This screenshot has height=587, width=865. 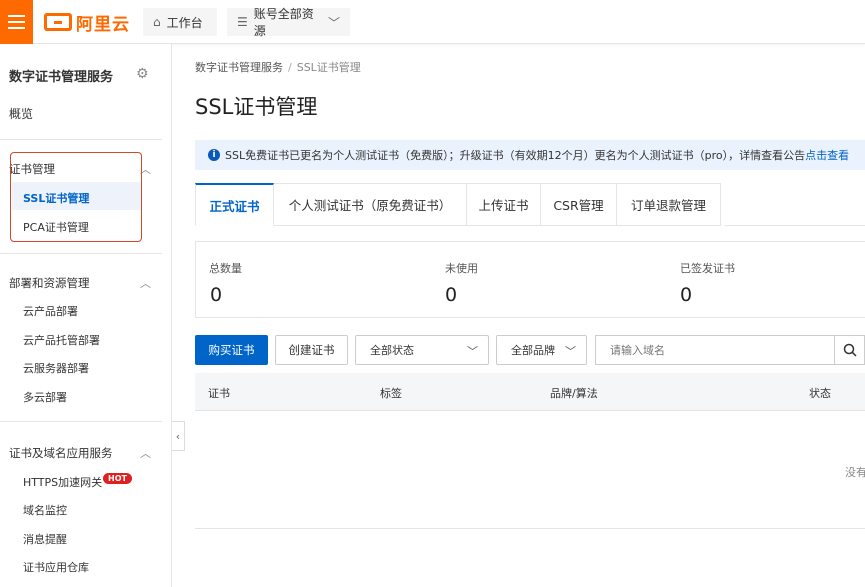 I want to click on create-cert-label: 创建证书, so click(x=311, y=350).